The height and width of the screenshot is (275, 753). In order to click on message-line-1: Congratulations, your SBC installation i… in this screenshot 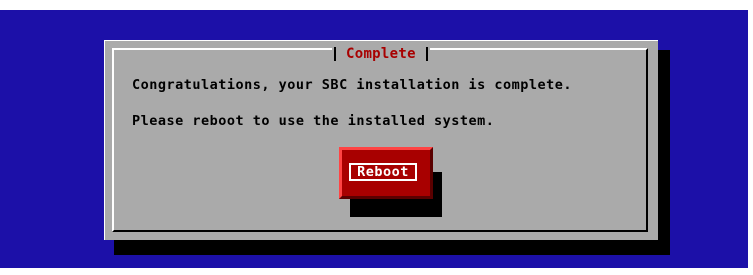, I will do `click(352, 85)`.